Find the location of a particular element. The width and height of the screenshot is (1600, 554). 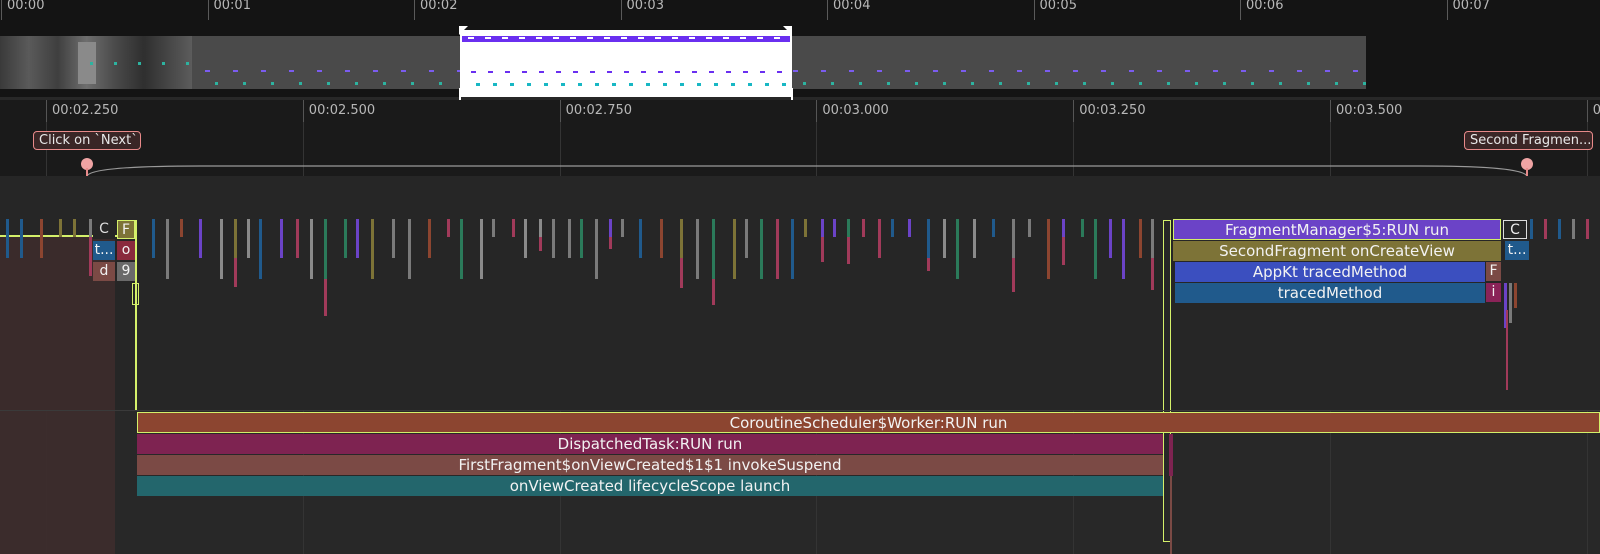

viewport-right-handle is located at coordinates (787, 30).